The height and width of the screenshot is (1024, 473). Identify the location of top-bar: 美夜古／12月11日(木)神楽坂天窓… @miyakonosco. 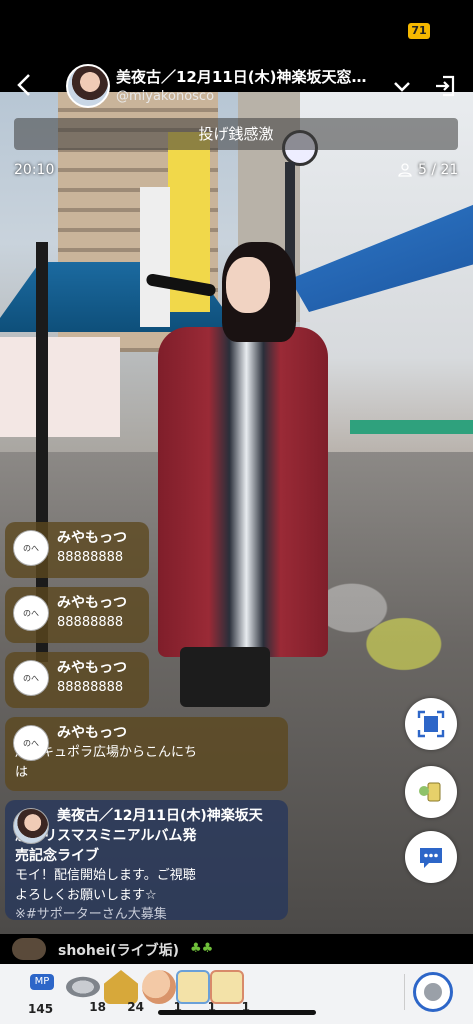
(236, 86).